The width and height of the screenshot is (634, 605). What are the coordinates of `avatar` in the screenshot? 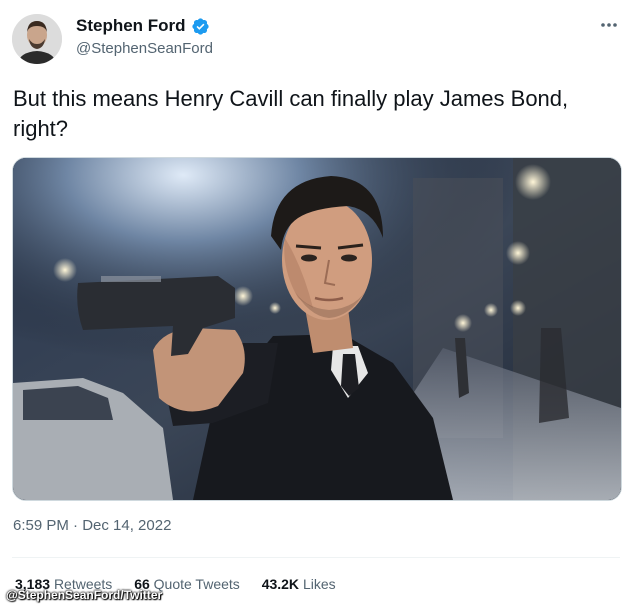 It's located at (37, 39).